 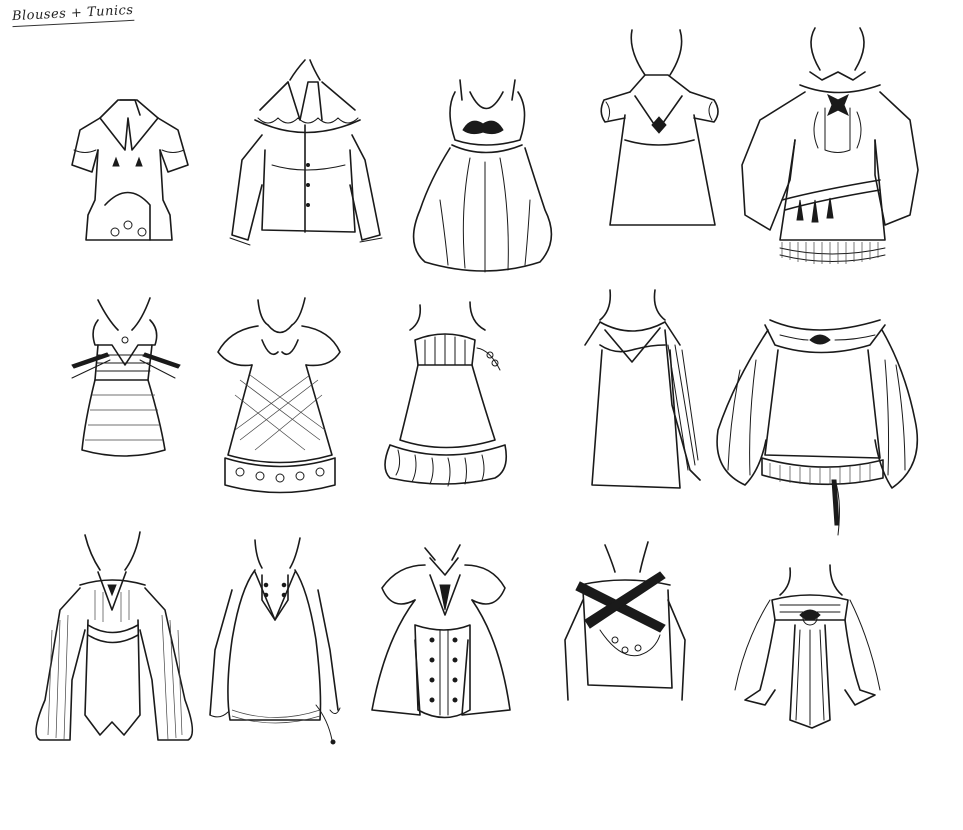 I want to click on sketch-sweater-tunic, so click(x=830, y=145).